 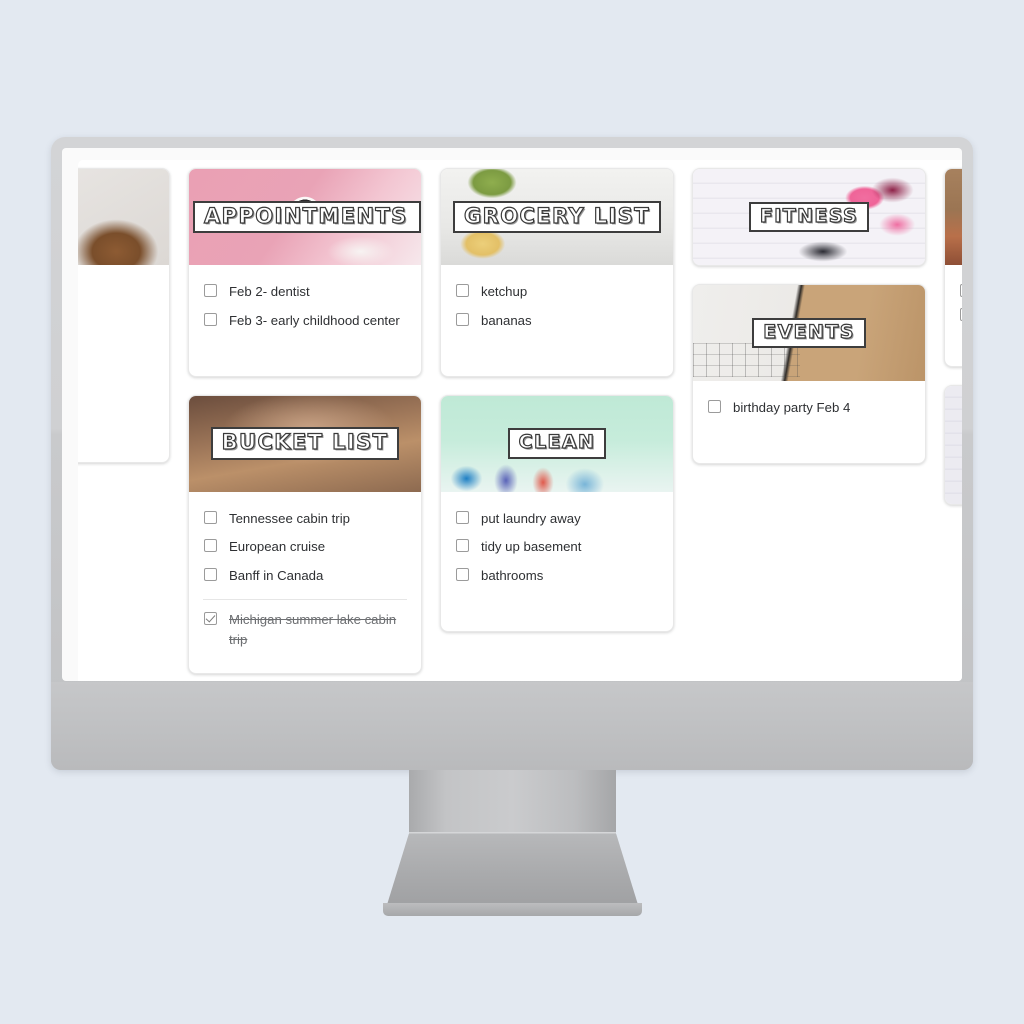 I want to click on card-clean: CLEAN put laundry away tidy up basement, so click(x=557, y=513).